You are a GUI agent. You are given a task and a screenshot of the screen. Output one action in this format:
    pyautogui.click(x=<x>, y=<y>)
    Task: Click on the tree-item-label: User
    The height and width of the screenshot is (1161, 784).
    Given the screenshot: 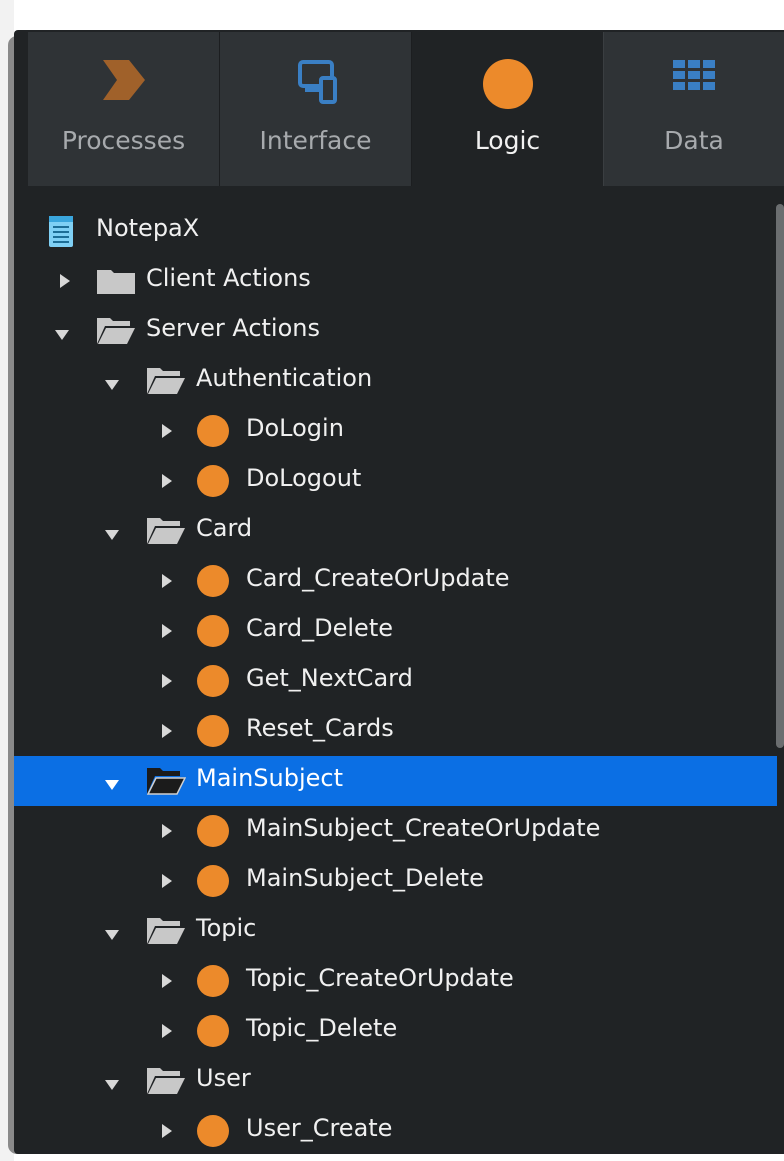 What is the action you would take?
    pyautogui.click(x=223, y=1078)
    